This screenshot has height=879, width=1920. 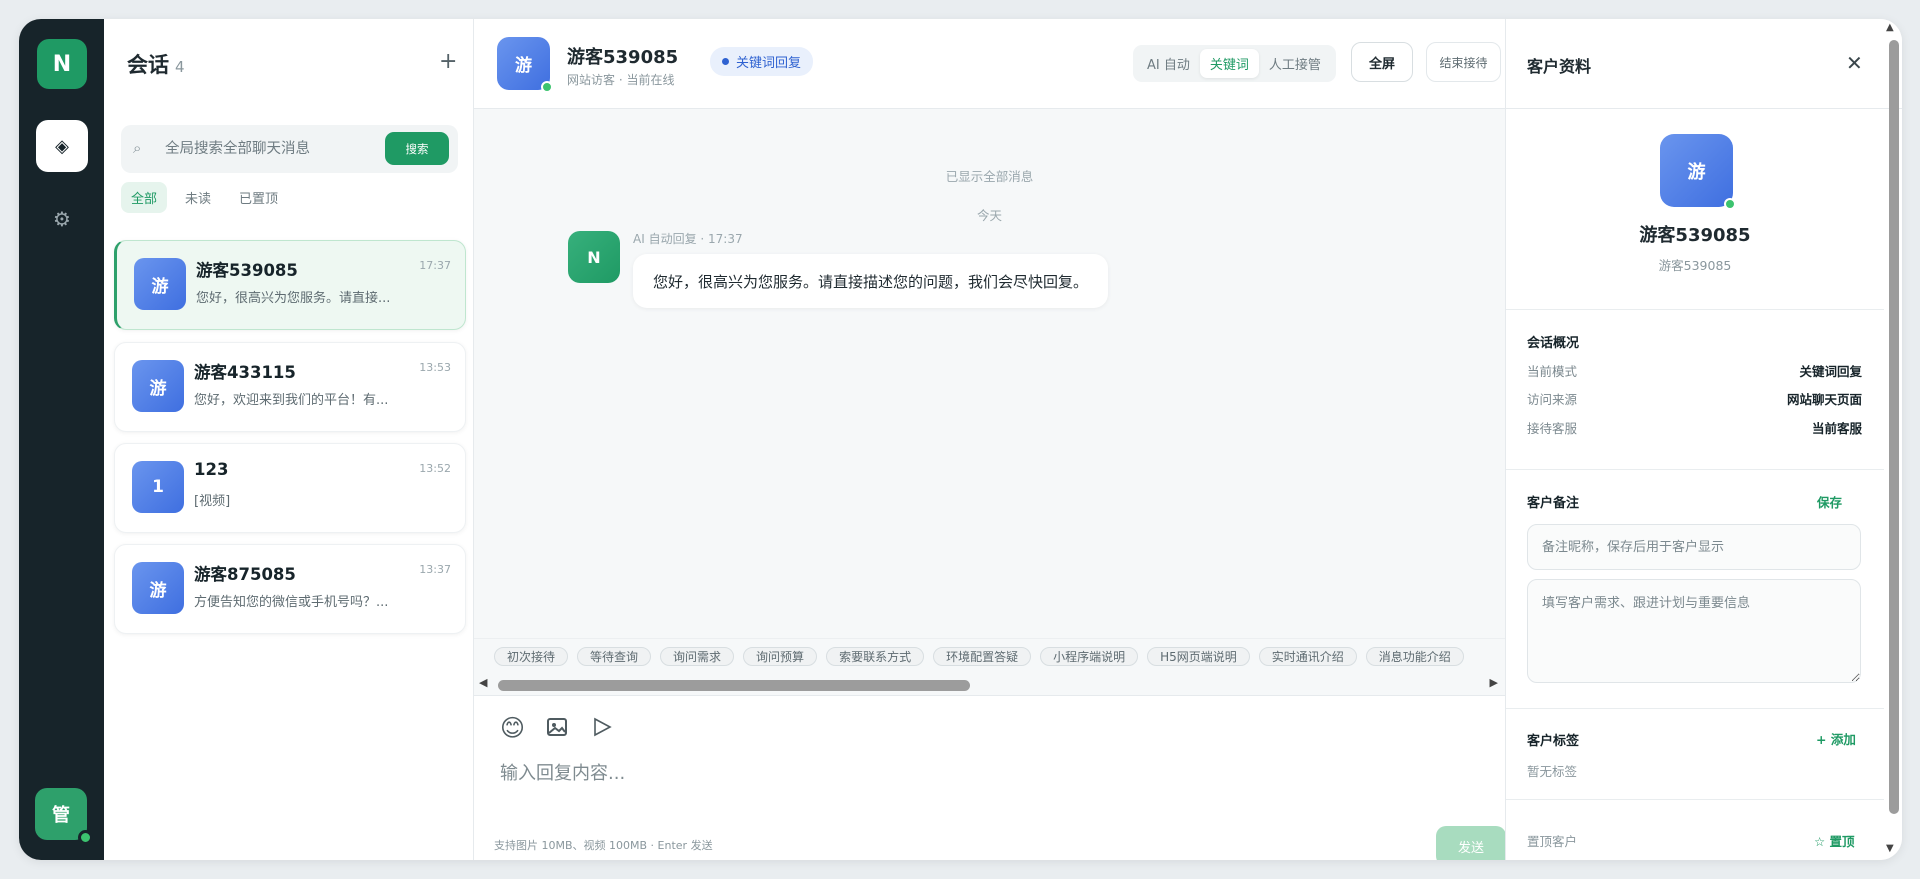 What do you see at coordinates (1694, 631) in the screenshot?
I see `notes-field` at bounding box center [1694, 631].